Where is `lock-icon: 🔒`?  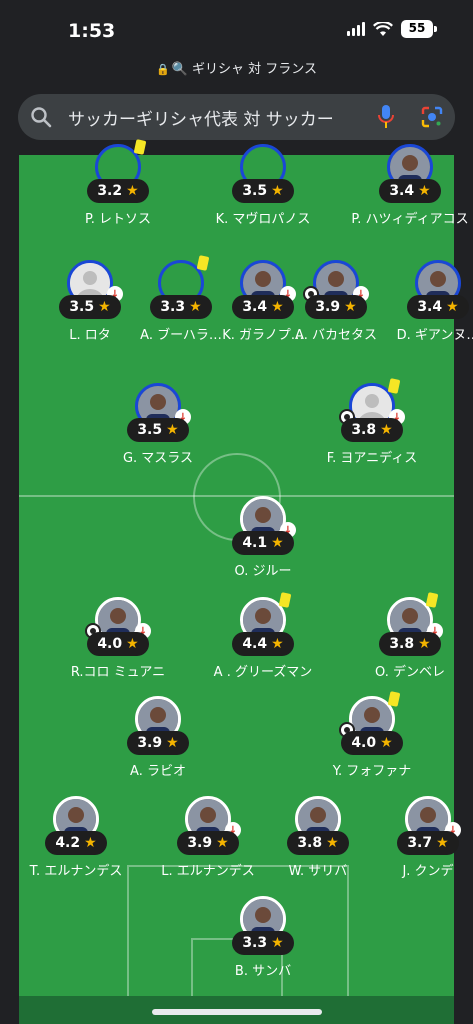 lock-icon: 🔒 is located at coordinates (162, 69).